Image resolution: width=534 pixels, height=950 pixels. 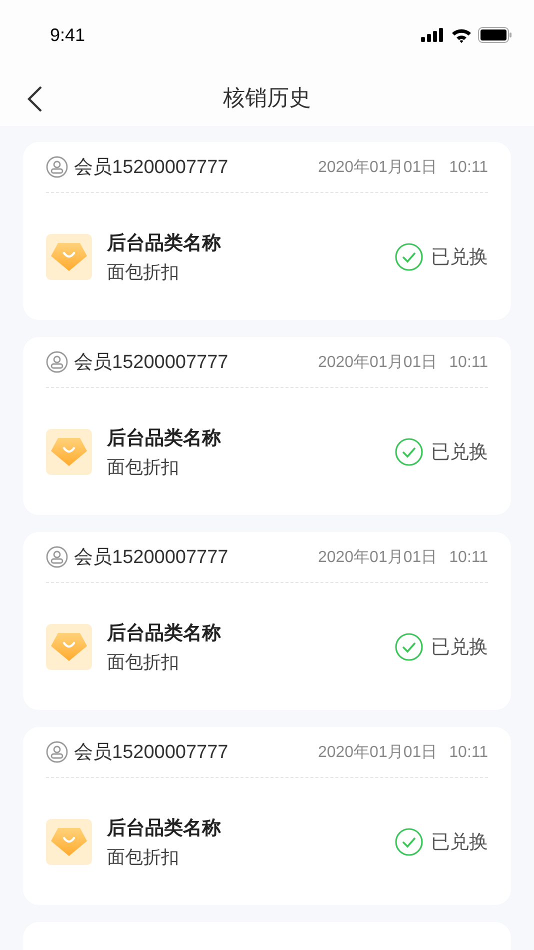 I want to click on signal-icon, so click(x=433, y=35).